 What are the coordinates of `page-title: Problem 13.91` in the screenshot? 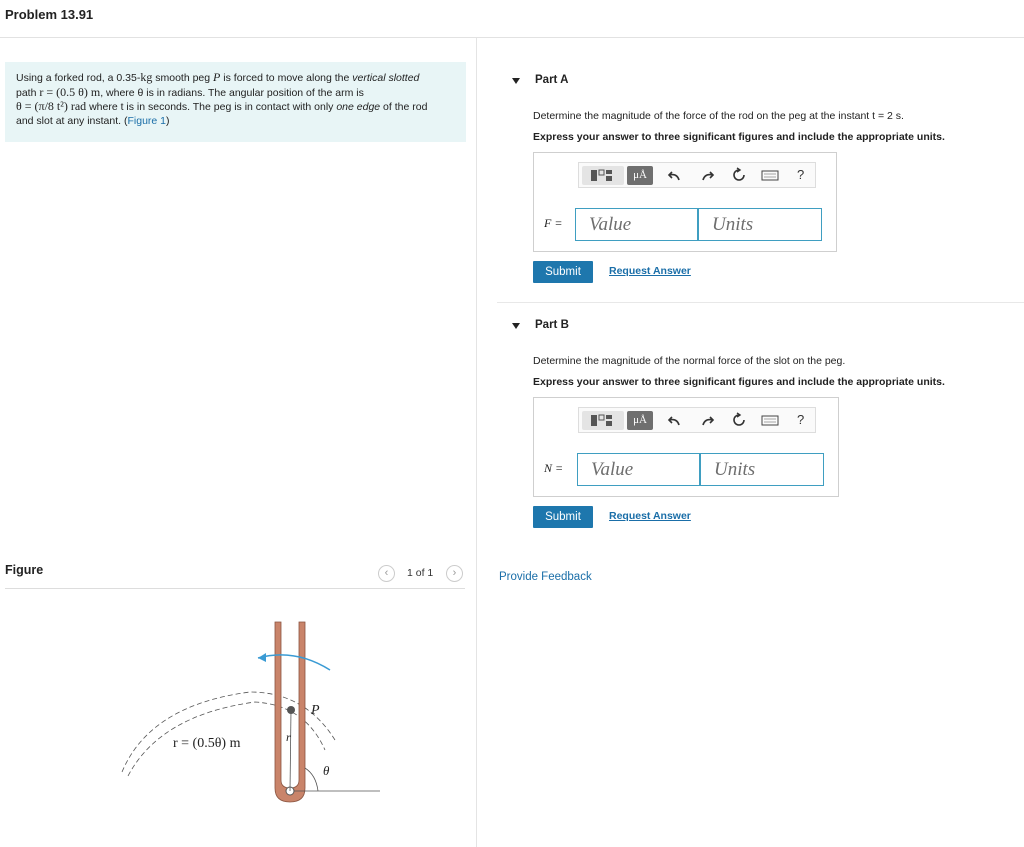 It's located at (49, 14).